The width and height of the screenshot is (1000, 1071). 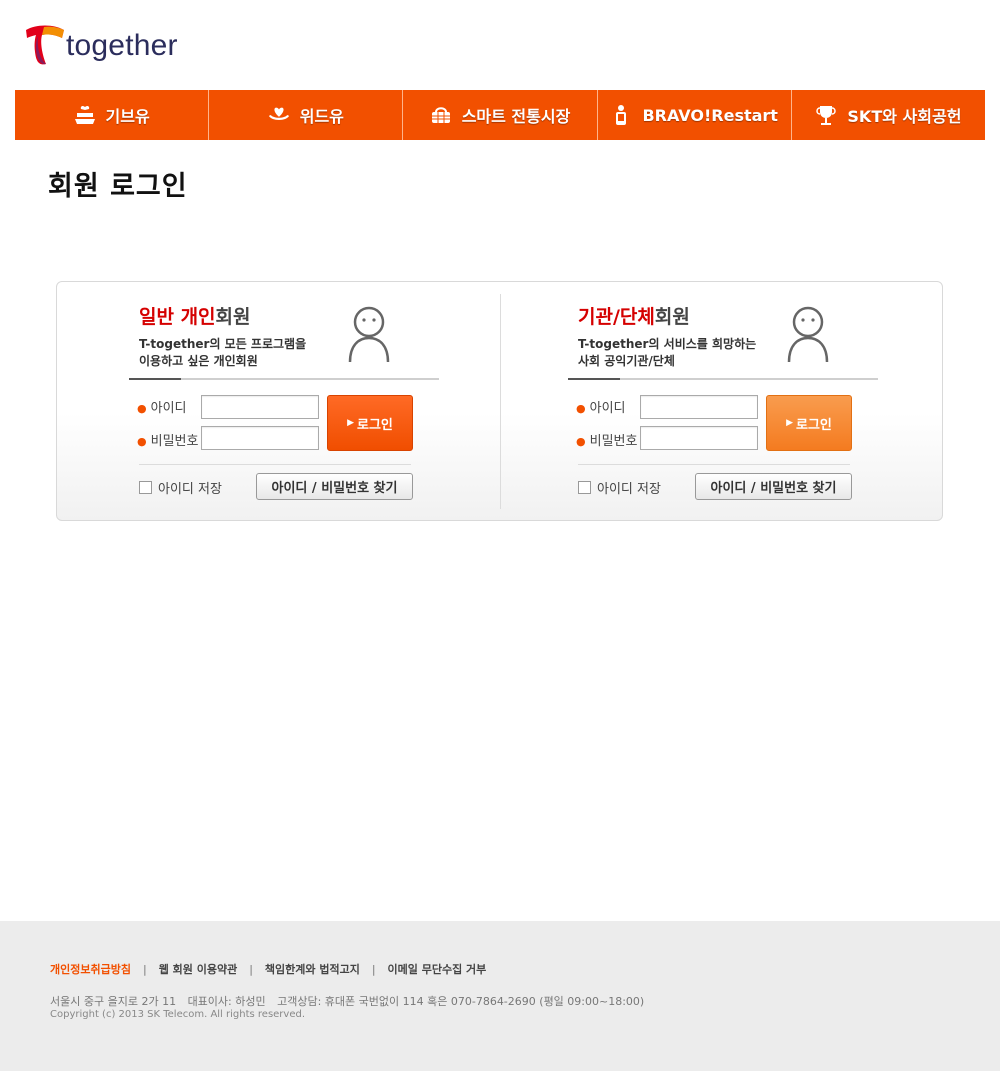 I want to click on personal-password-input, so click(x=260, y=438).